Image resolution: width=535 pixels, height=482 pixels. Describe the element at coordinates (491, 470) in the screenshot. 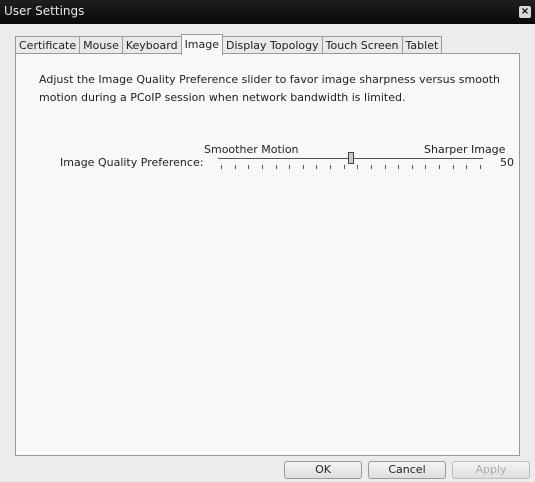

I see `apply-button: Apply` at that location.